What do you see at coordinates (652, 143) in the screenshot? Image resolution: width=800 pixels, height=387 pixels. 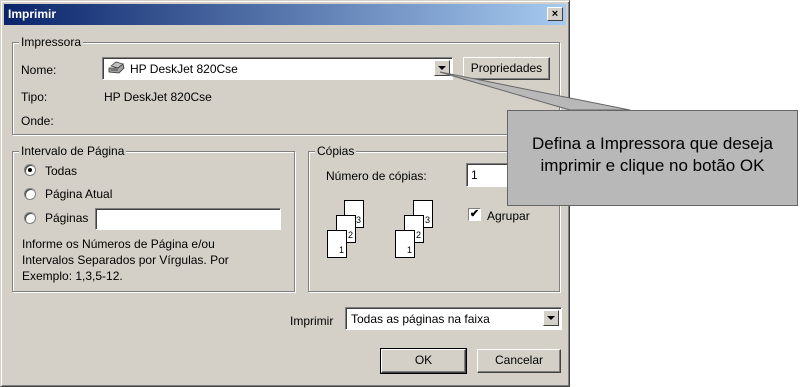 I see `callout-line-1: Defina a Impressora que deseja` at bounding box center [652, 143].